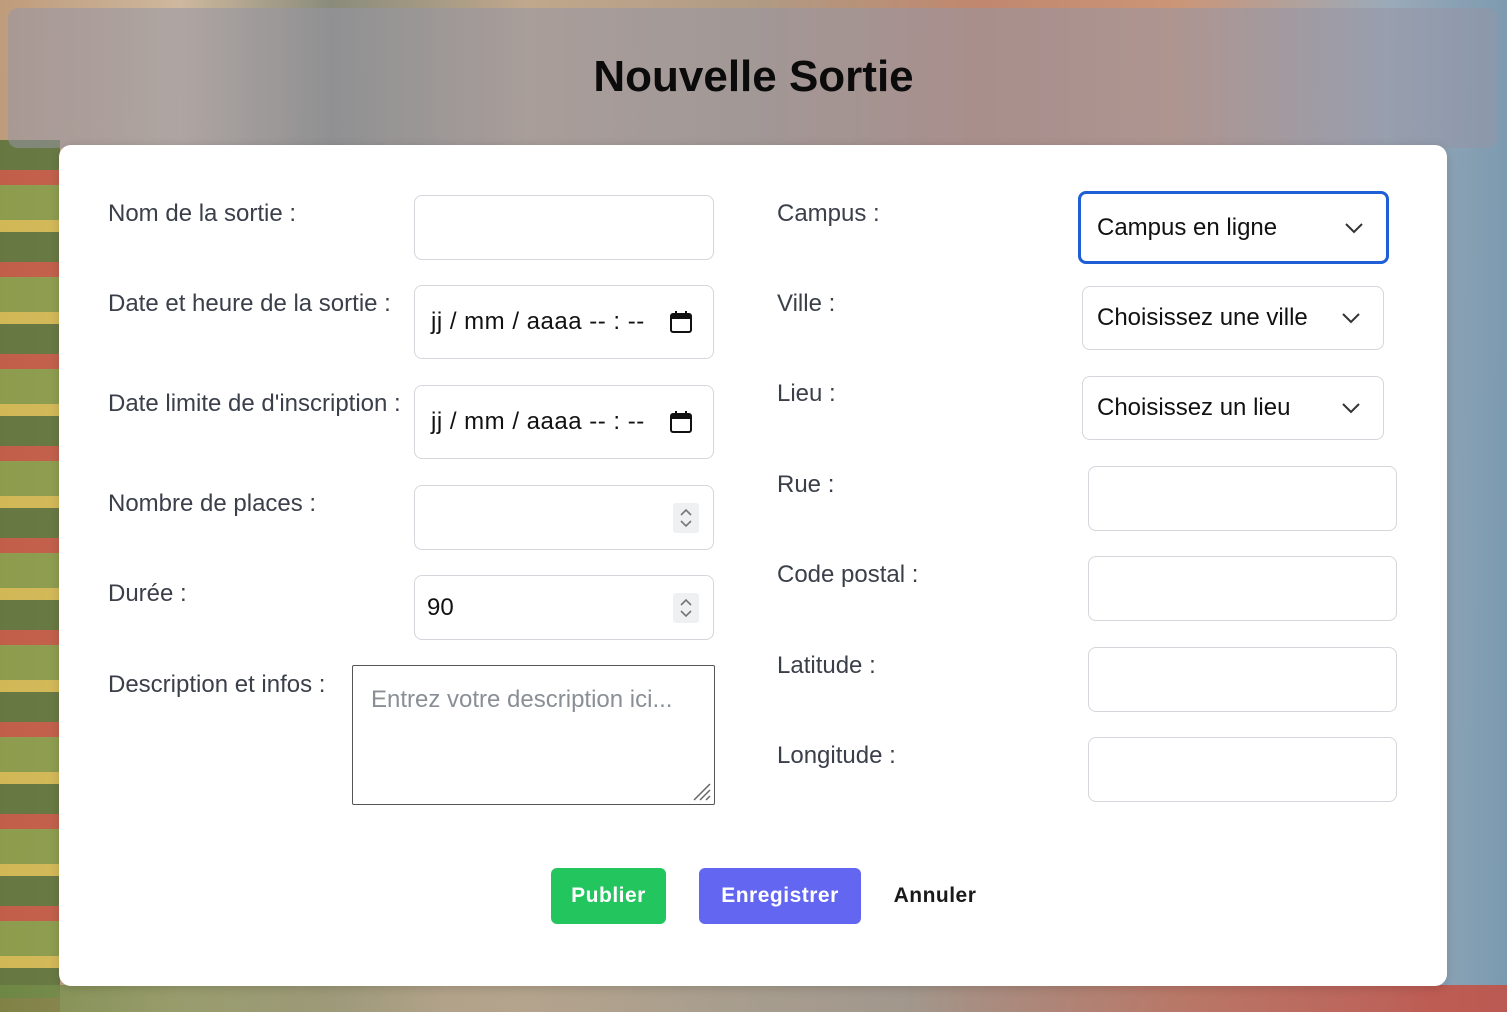  What do you see at coordinates (848, 574) in the screenshot?
I see `code-postal-label: Code postal :` at bounding box center [848, 574].